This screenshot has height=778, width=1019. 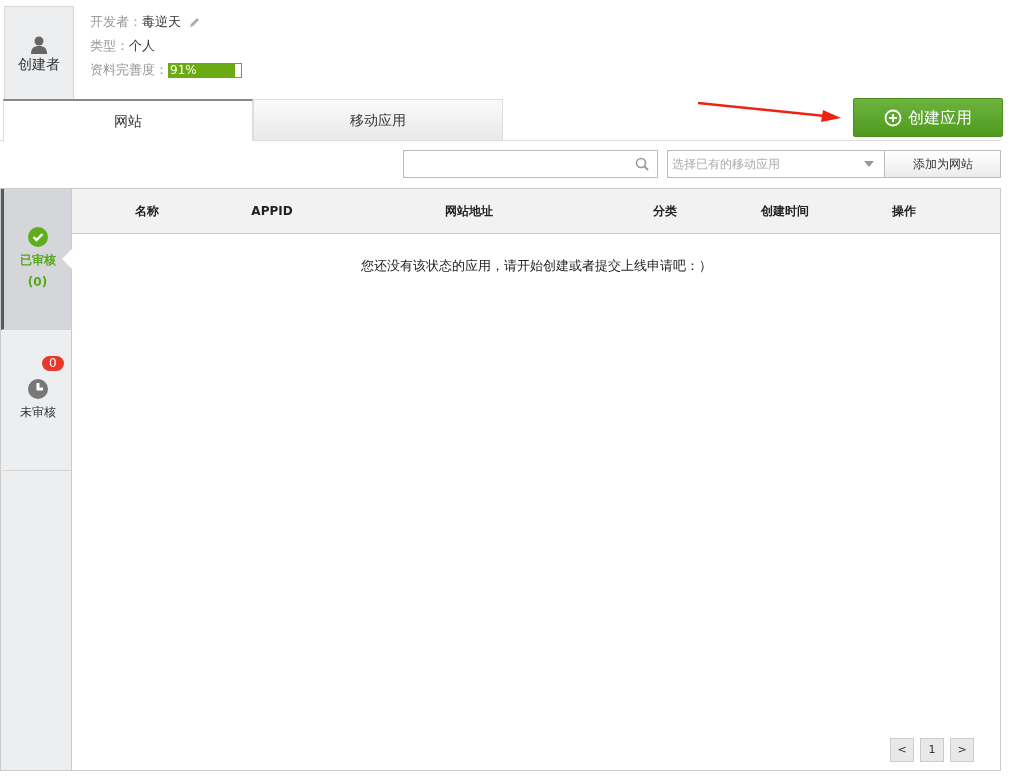 I want to click on caret-icon, so click(x=869, y=164).